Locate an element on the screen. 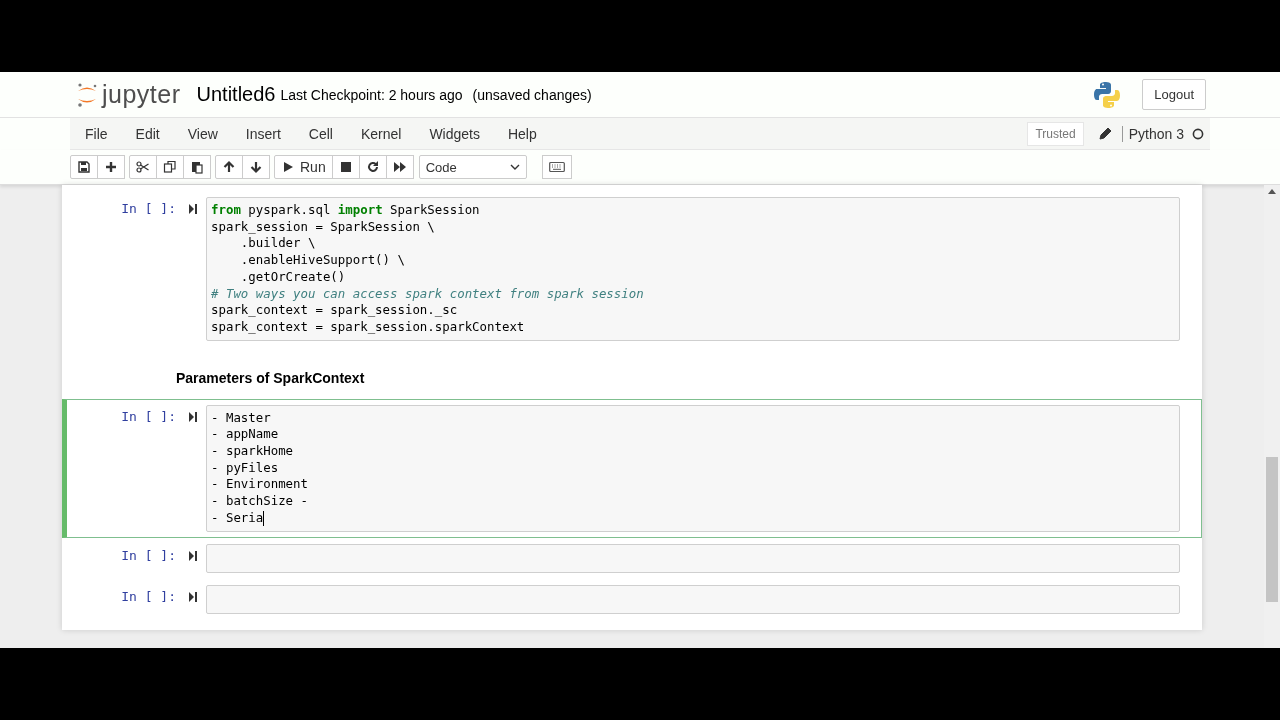 The height and width of the screenshot is (720, 1280). restart-button is located at coordinates (372, 167).